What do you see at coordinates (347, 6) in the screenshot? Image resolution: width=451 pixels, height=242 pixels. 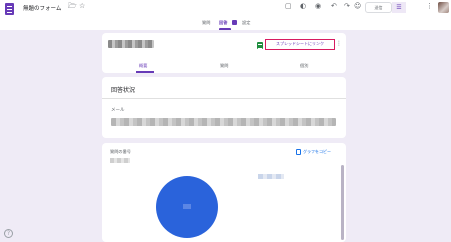 I see `redo-icon: ↷` at bounding box center [347, 6].